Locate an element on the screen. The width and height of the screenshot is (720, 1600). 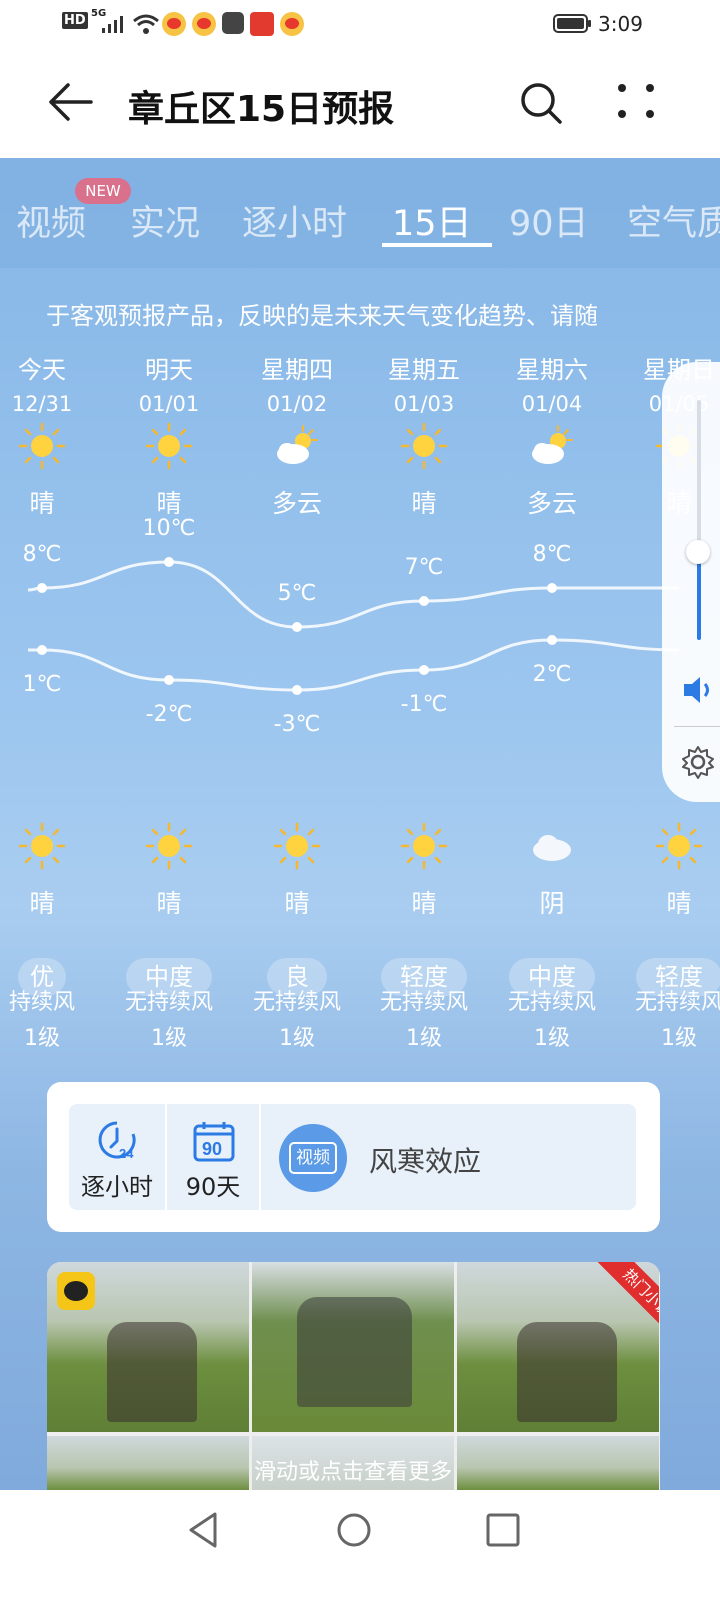
photo-grid-ad: 热门小说 滑动或点击查看更多 is located at coordinates (353, 1392).